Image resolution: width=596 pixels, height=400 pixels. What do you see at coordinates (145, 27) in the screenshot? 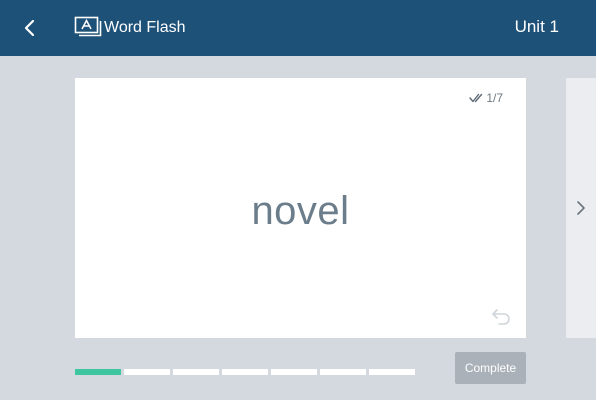
I see `app-title: Word Flash` at bounding box center [145, 27].